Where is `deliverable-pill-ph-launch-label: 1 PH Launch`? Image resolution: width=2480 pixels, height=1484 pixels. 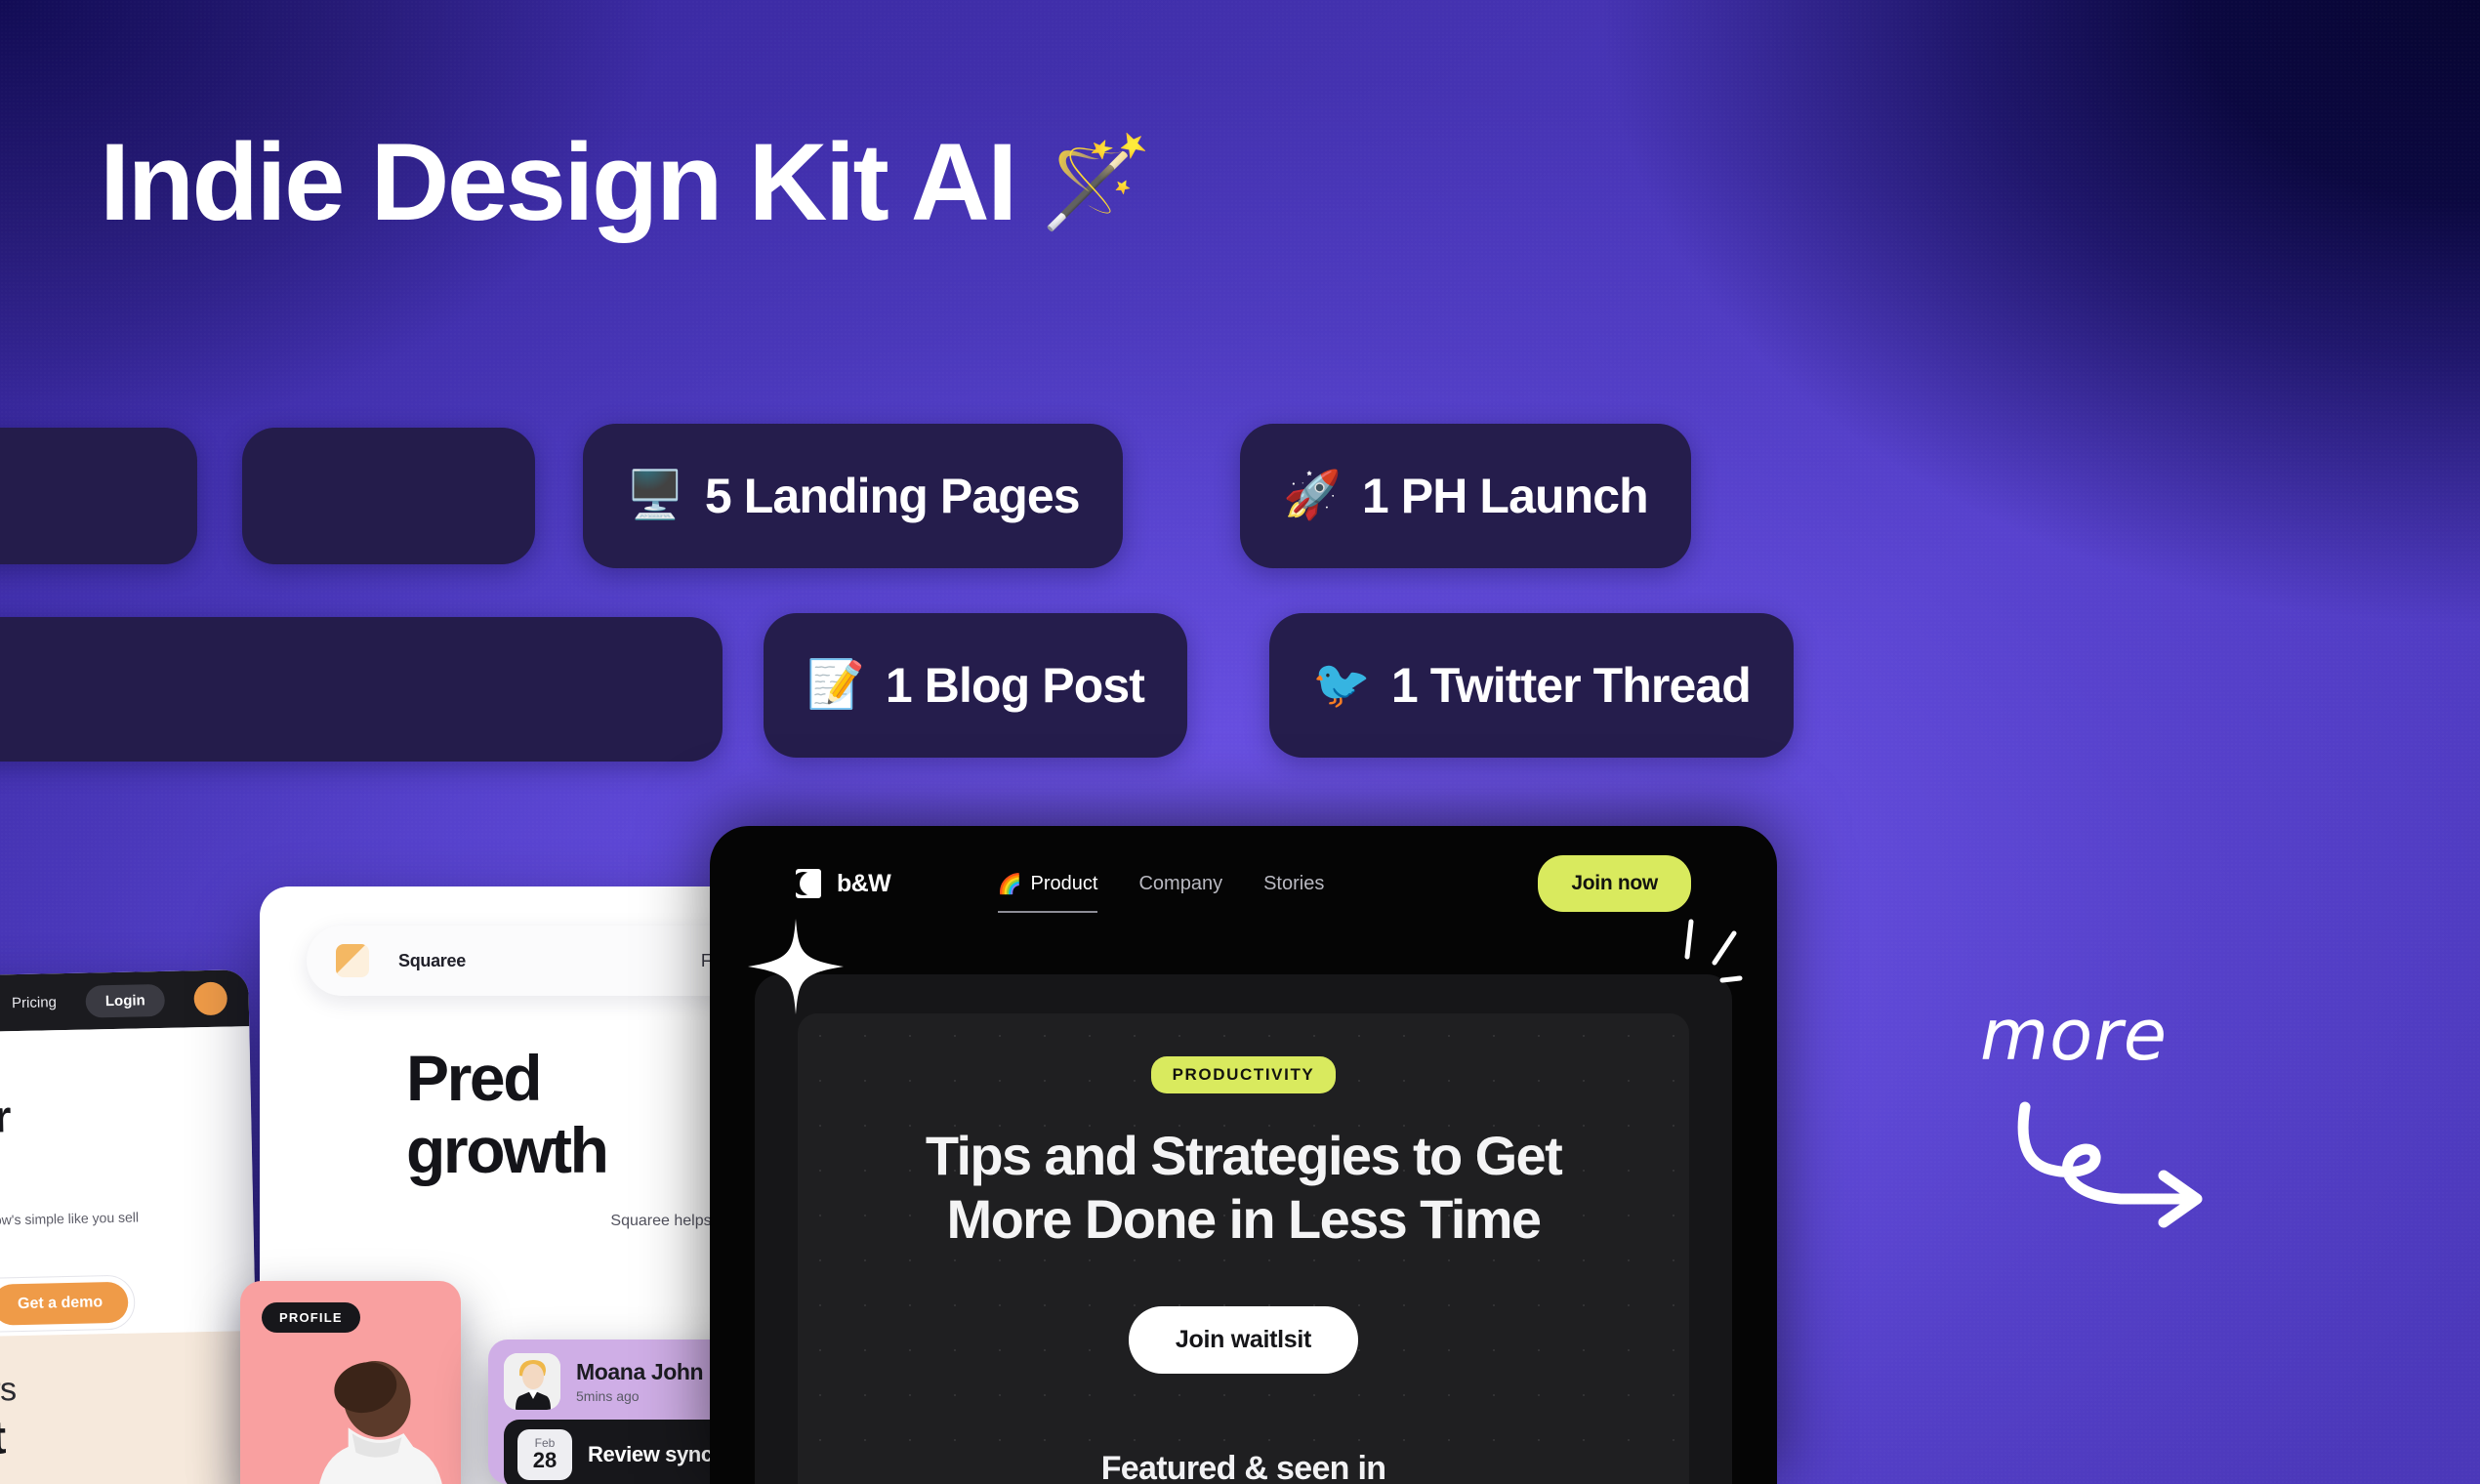 deliverable-pill-ph-launch-label: 1 PH Launch is located at coordinates (1505, 496).